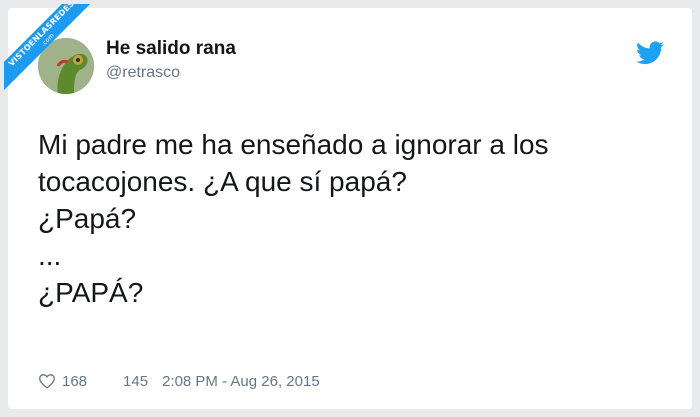 The image size is (700, 417). I want to click on watermark-text: VISTOENLASREDES, so click(41, 36).